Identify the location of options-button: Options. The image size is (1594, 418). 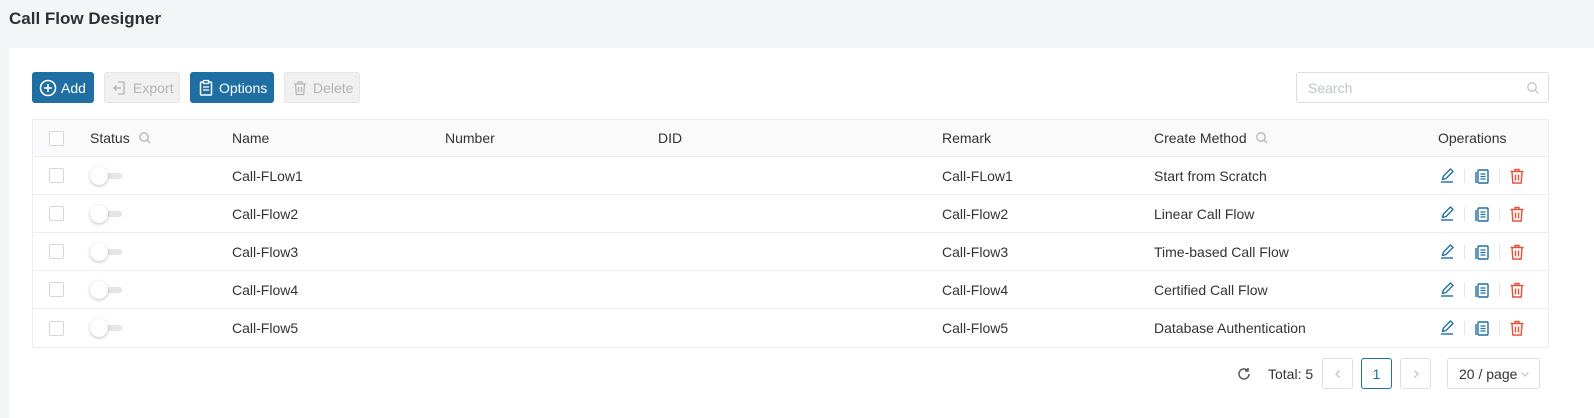
(232, 87).